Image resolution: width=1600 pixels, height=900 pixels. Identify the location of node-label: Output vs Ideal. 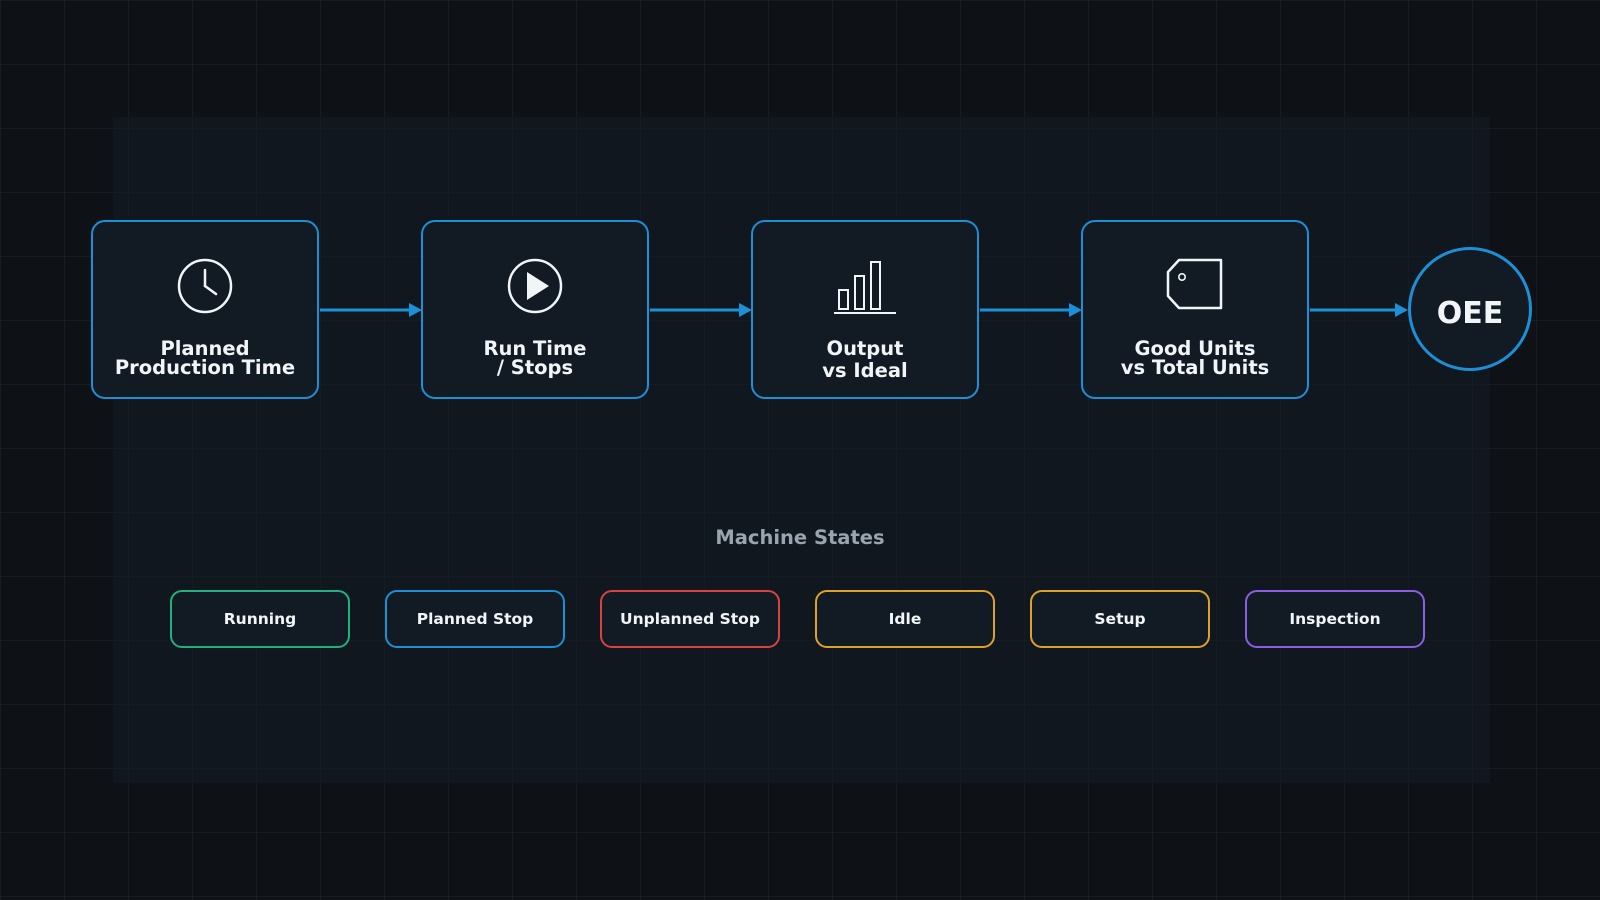
(865, 360).